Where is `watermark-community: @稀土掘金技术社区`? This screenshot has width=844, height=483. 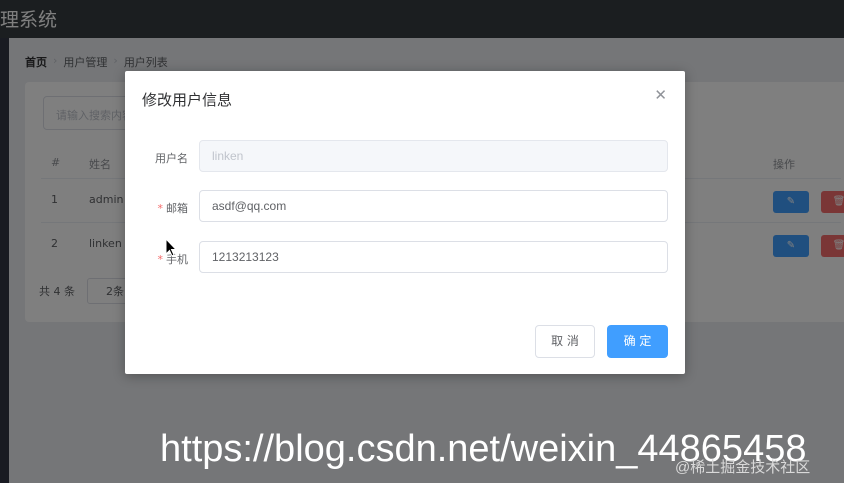 watermark-community: @稀土掘金技术社区 is located at coordinates (743, 467).